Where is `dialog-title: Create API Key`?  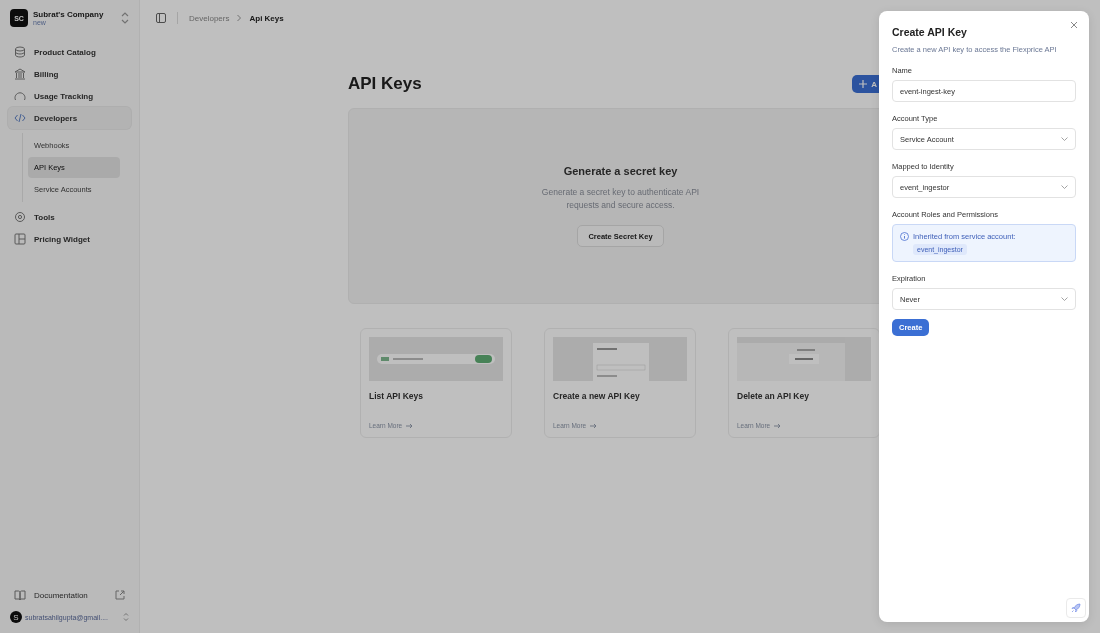 dialog-title: Create API Key is located at coordinates (930, 32).